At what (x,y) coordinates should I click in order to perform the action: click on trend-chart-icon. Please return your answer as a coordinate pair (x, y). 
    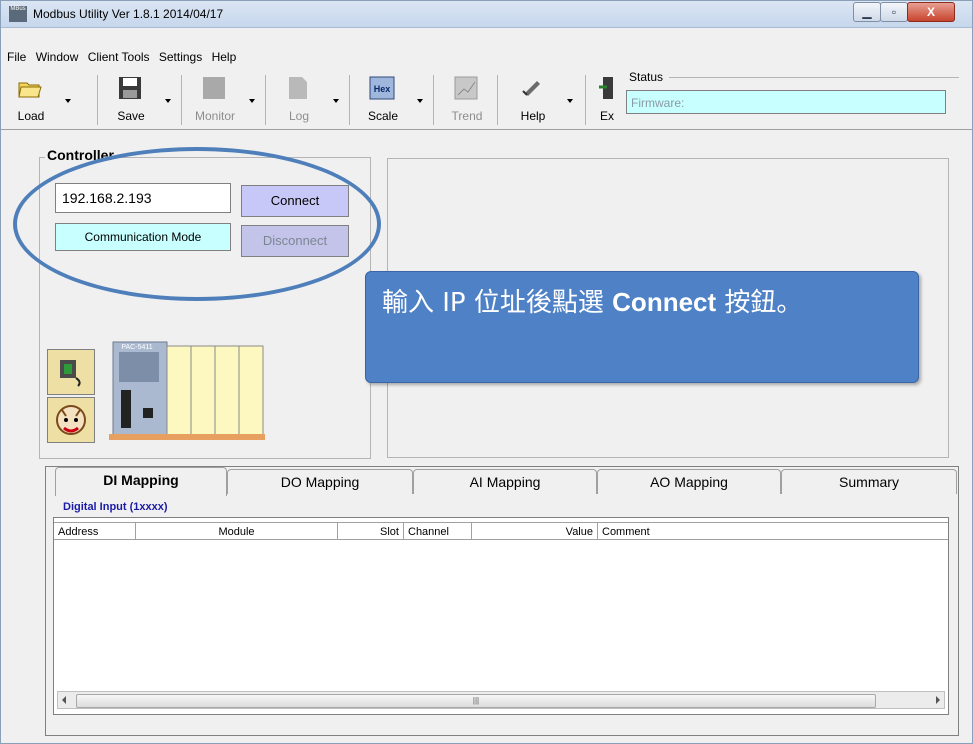
    Looking at the image, I should click on (466, 88).